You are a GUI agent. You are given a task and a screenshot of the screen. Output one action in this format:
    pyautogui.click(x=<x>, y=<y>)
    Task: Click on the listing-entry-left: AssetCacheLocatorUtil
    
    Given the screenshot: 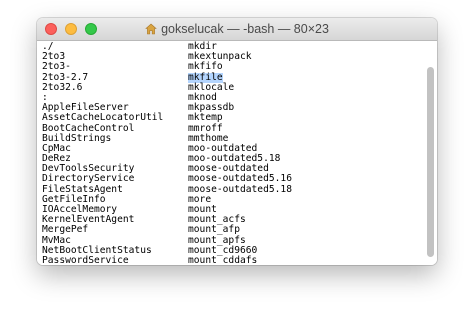 What is the action you would take?
    pyautogui.click(x=103, y=118)
    